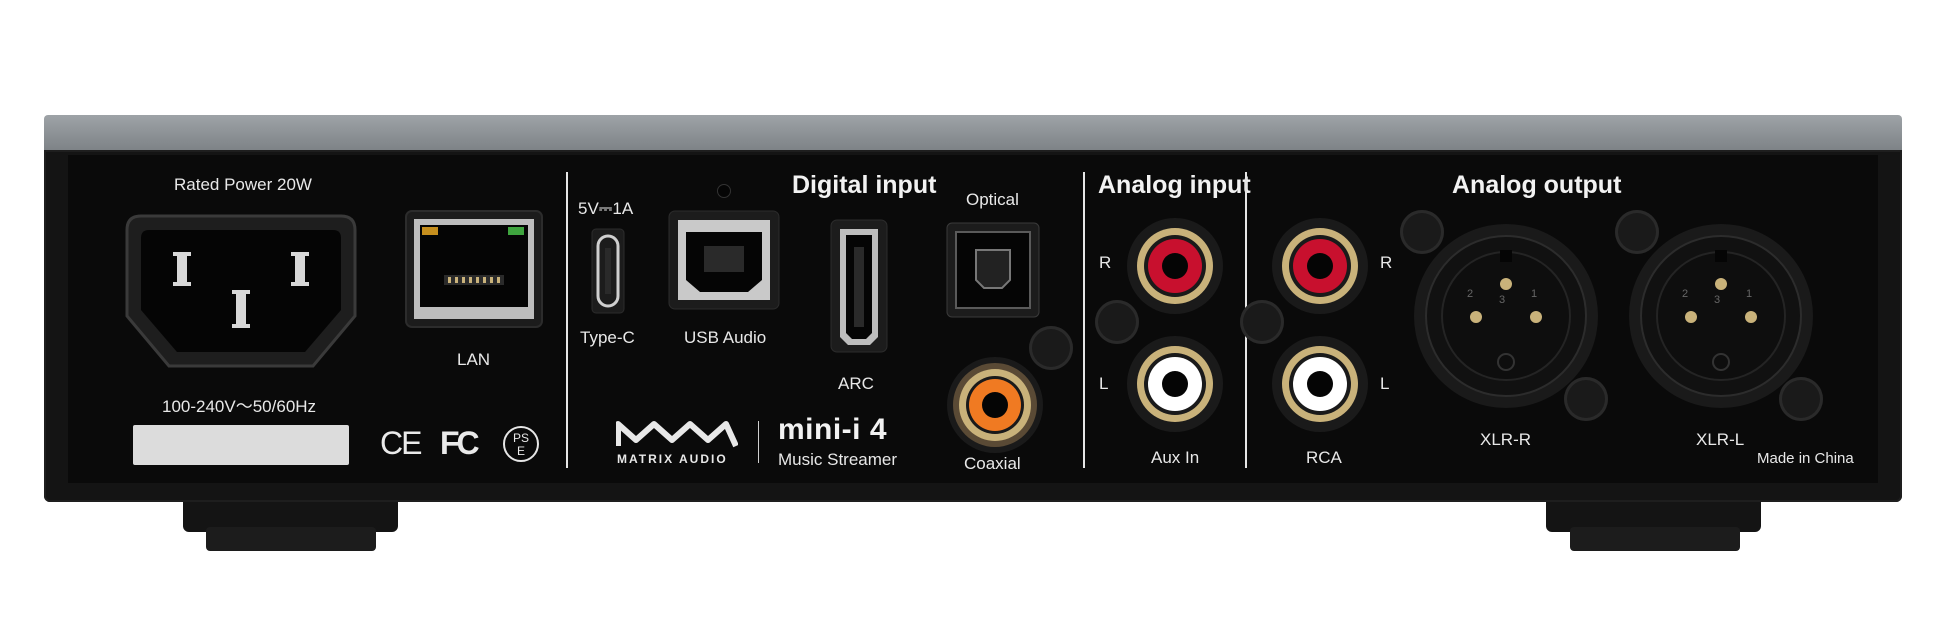  What do you see at coordinates (460, 443) in the screenshot?
I see `fc-mark-icon: FC` at bounding box center [460, 443].